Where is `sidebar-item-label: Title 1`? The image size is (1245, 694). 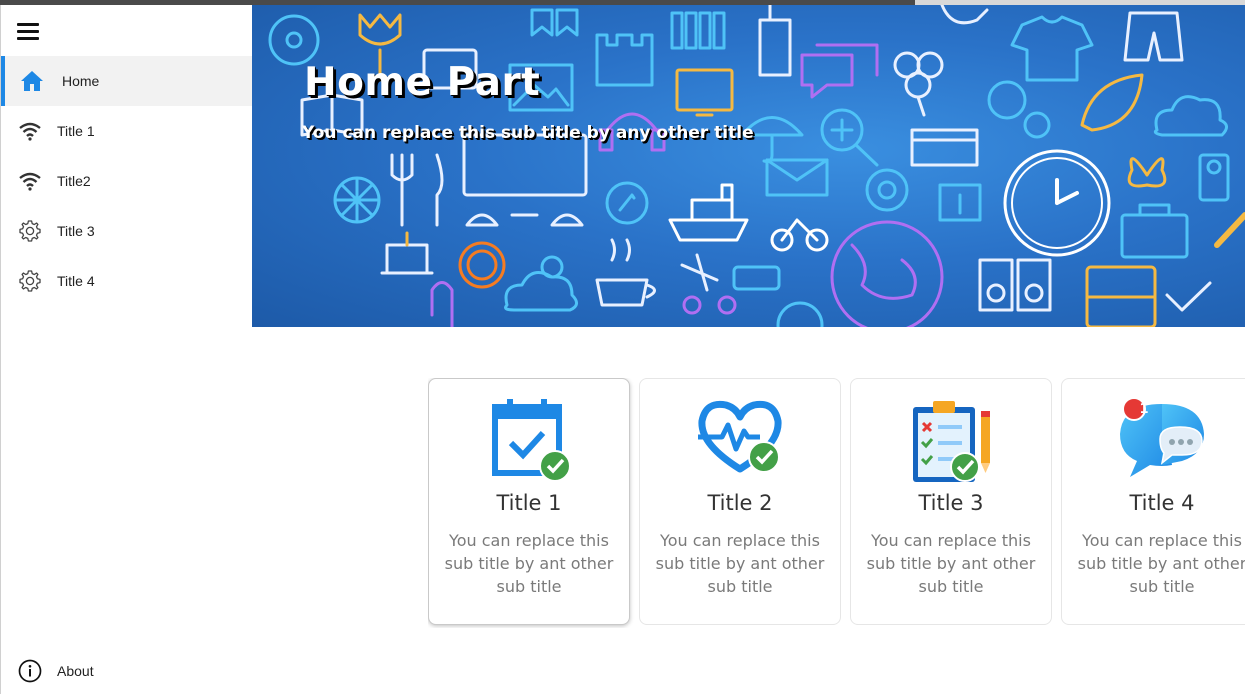 sidebar-item-label: Title 1 is located at coordinates (76, 131).